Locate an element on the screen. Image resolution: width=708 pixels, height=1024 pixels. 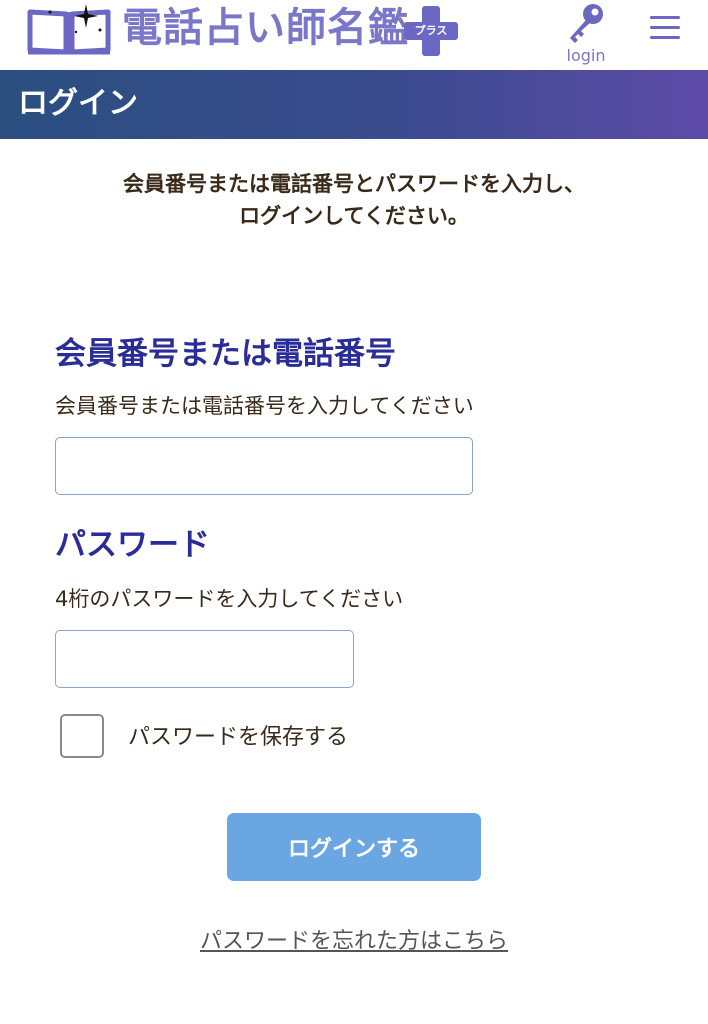
open-book-star-icon is located at coordinates (69, 29).